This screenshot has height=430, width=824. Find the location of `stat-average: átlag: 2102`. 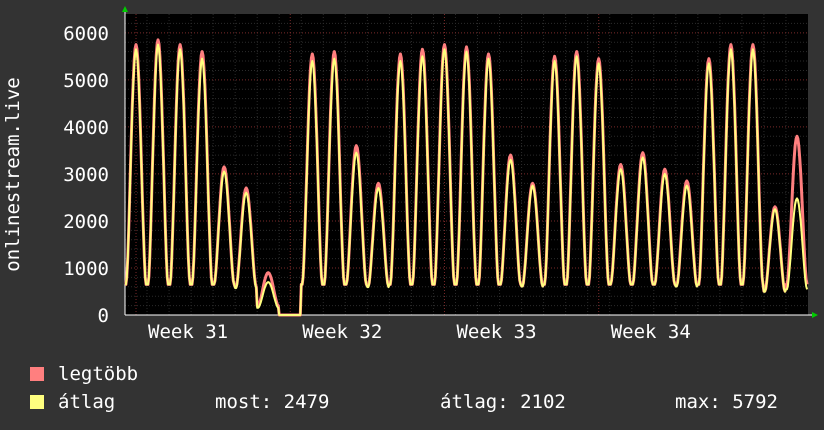

stat-average: átlag: 2102 is located at coordinates (503, 402).